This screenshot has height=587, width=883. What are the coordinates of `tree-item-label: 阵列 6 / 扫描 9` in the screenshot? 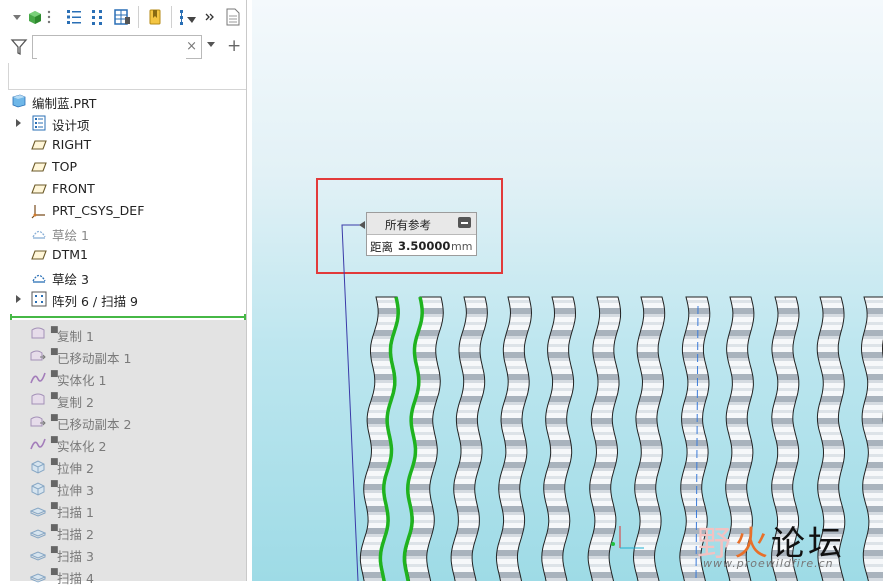 It's located at (95, 300).